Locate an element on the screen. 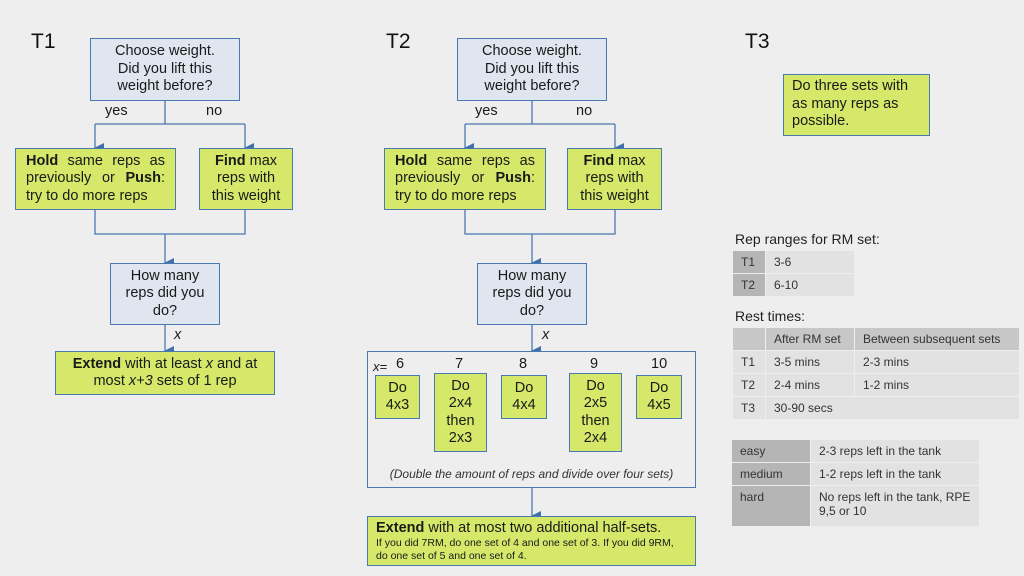 This screenshot has width=1024, height=576. table-row: T2 2-4 mins 1-2 mins is located at coordinates (876, 385).